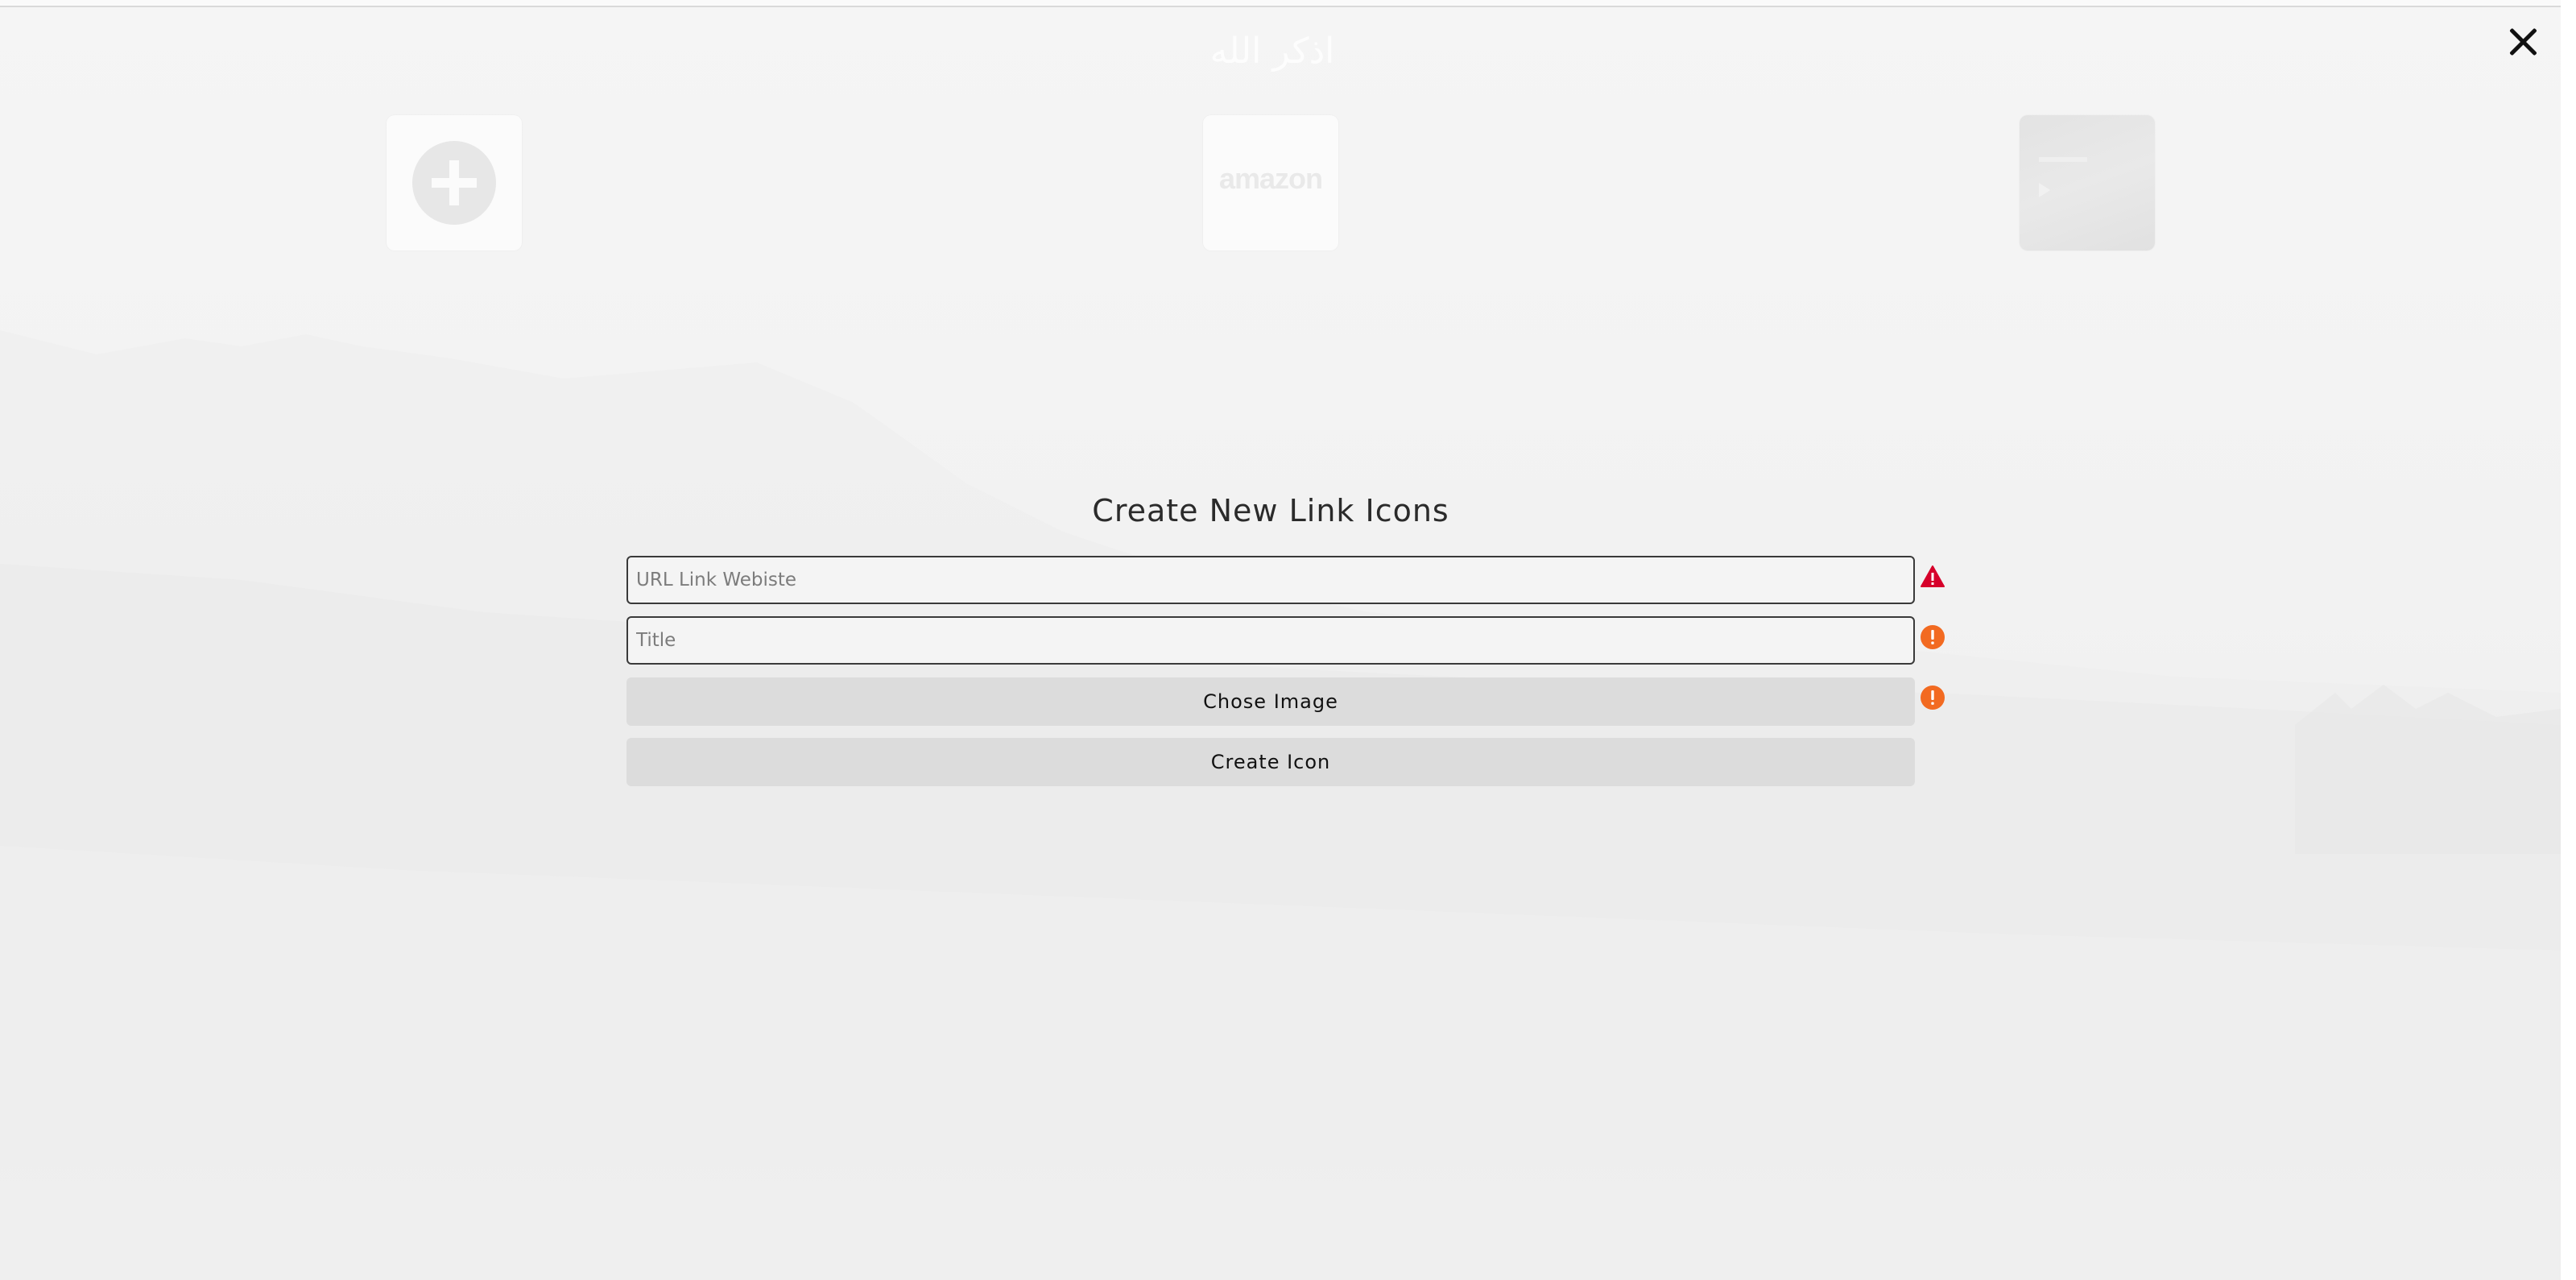 The width and height of the screenshot is (2576, 1280). What do you see at coordinates (1270, 762) in the screenshot?
I see `create-icon-button: Create Icon` at bounding box center [1270, 762].